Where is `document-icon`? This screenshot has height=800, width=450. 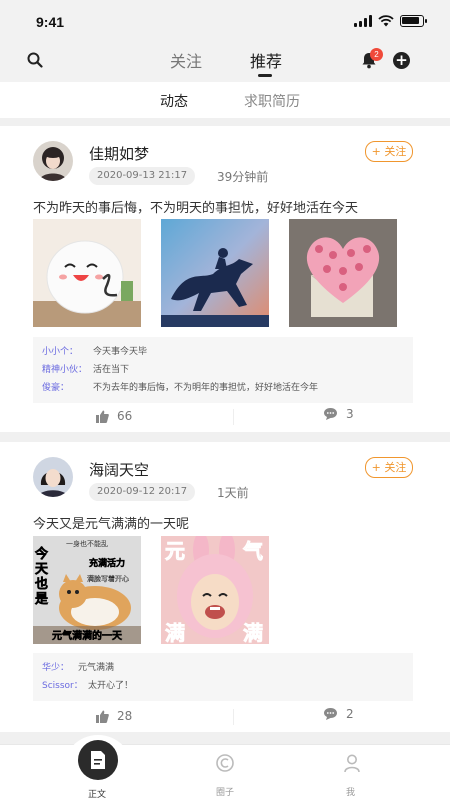
document-icon is located at coordinates (98, 760).